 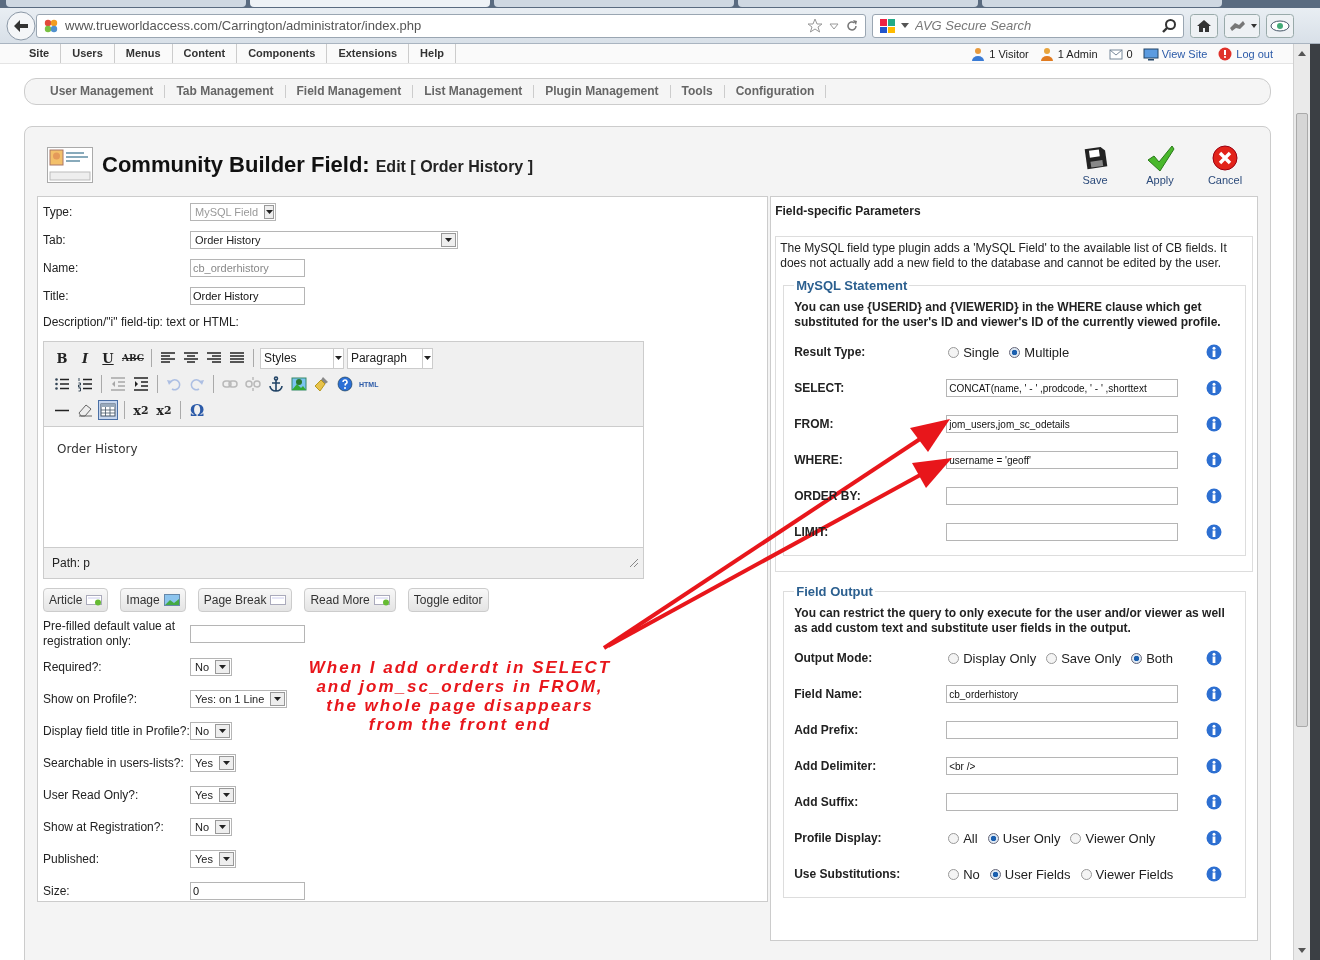 What do you see at coordinates (108, 410) in the screenshot?
I see `table-button` at bounding box center [108, 410].